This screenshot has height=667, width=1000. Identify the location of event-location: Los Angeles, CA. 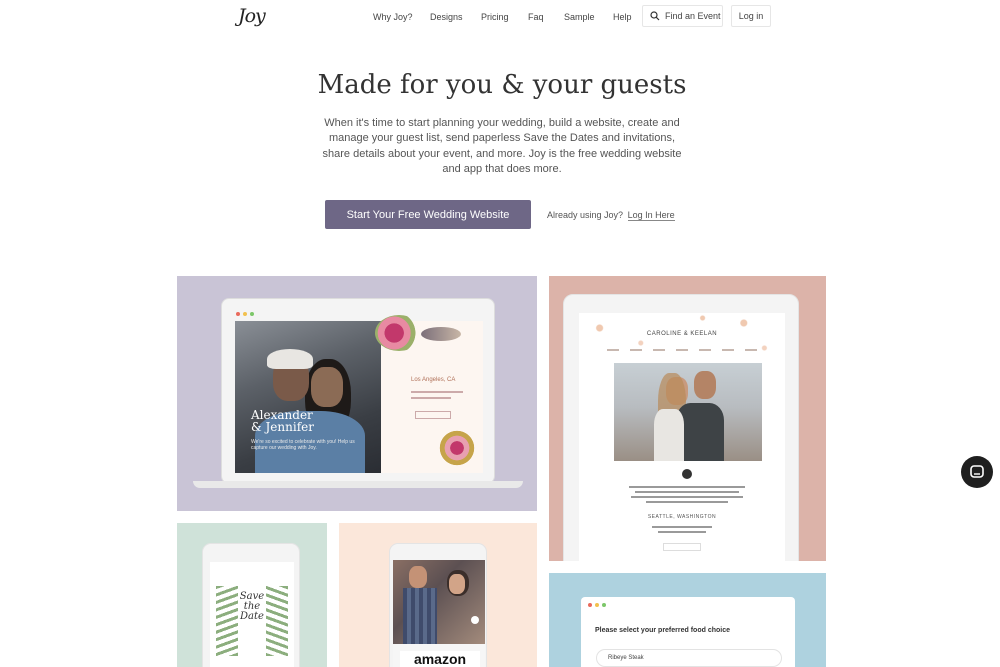
(433, 380).